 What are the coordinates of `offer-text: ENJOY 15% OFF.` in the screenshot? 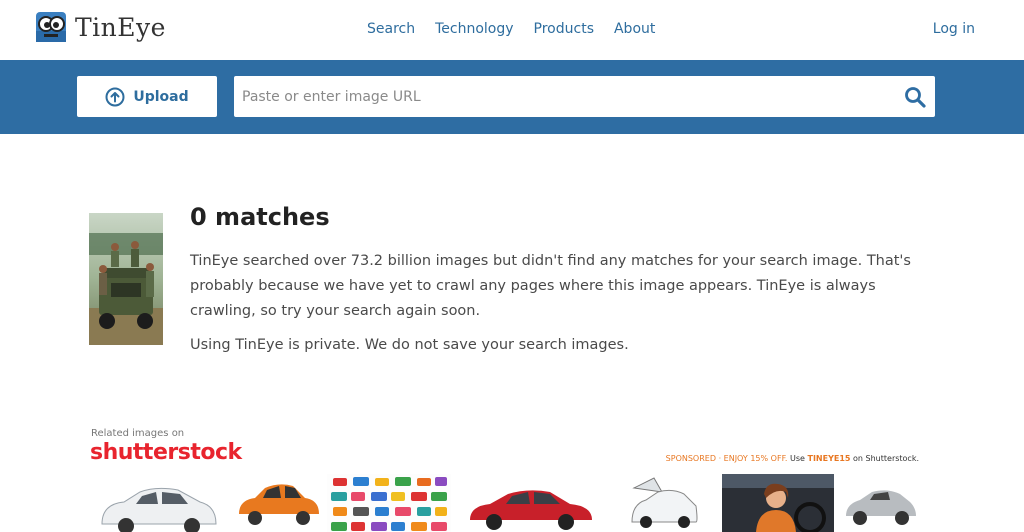 It's located at (755, 458).